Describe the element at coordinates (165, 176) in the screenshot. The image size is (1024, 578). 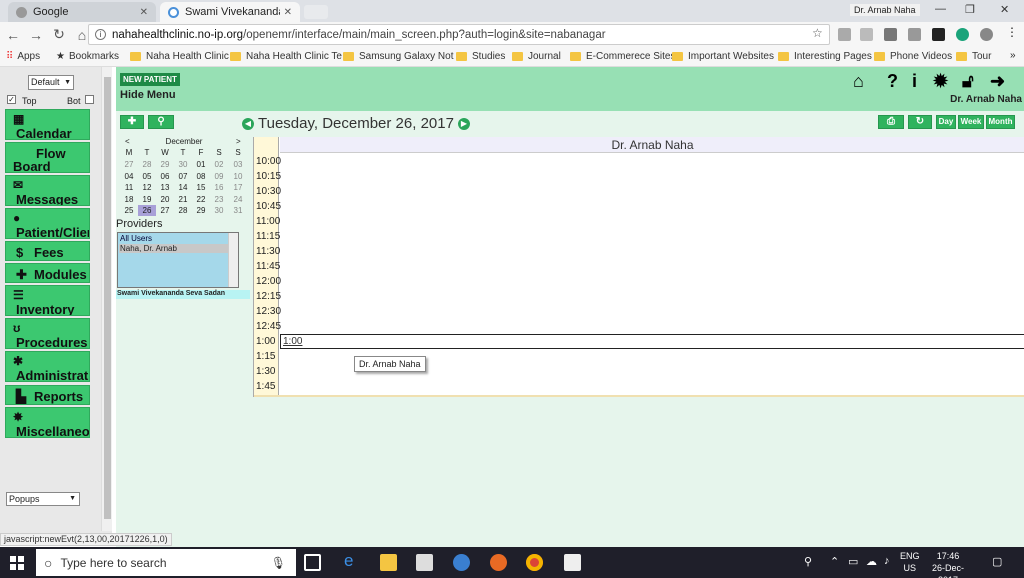
I see `calendar-day: 06` at that location.